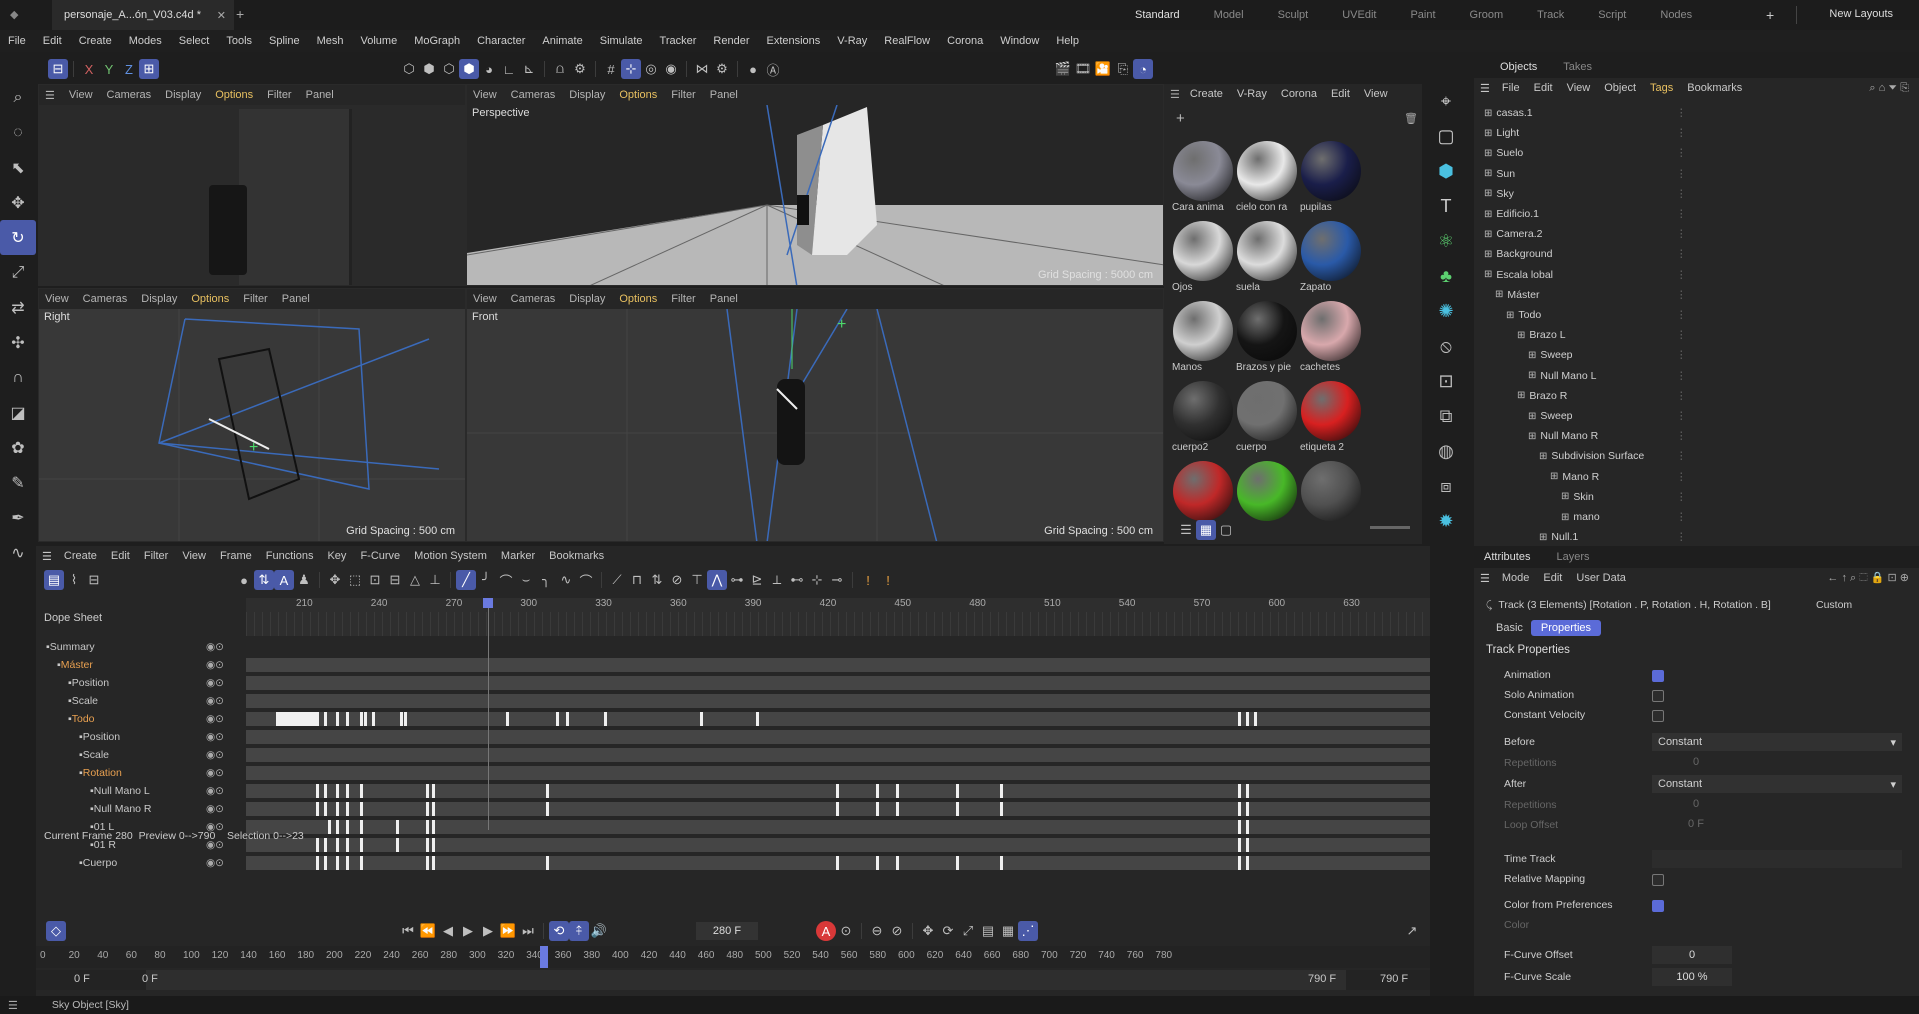 The width and height of the screenshot is (1919, 1014). What do you see at coordinates (1446, 486) in the screenshot?
I see `camera2-icon: ⧈` at bounding box center [1446, 486].